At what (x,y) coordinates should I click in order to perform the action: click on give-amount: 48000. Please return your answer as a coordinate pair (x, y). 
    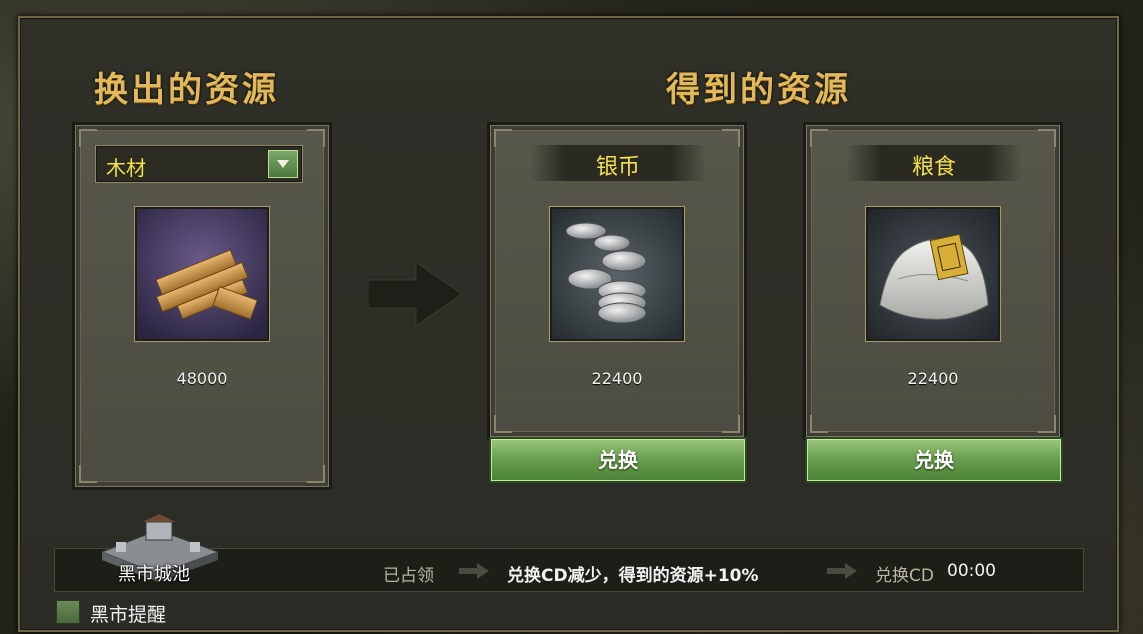
    Looking at the image, I should click on (202, 378).